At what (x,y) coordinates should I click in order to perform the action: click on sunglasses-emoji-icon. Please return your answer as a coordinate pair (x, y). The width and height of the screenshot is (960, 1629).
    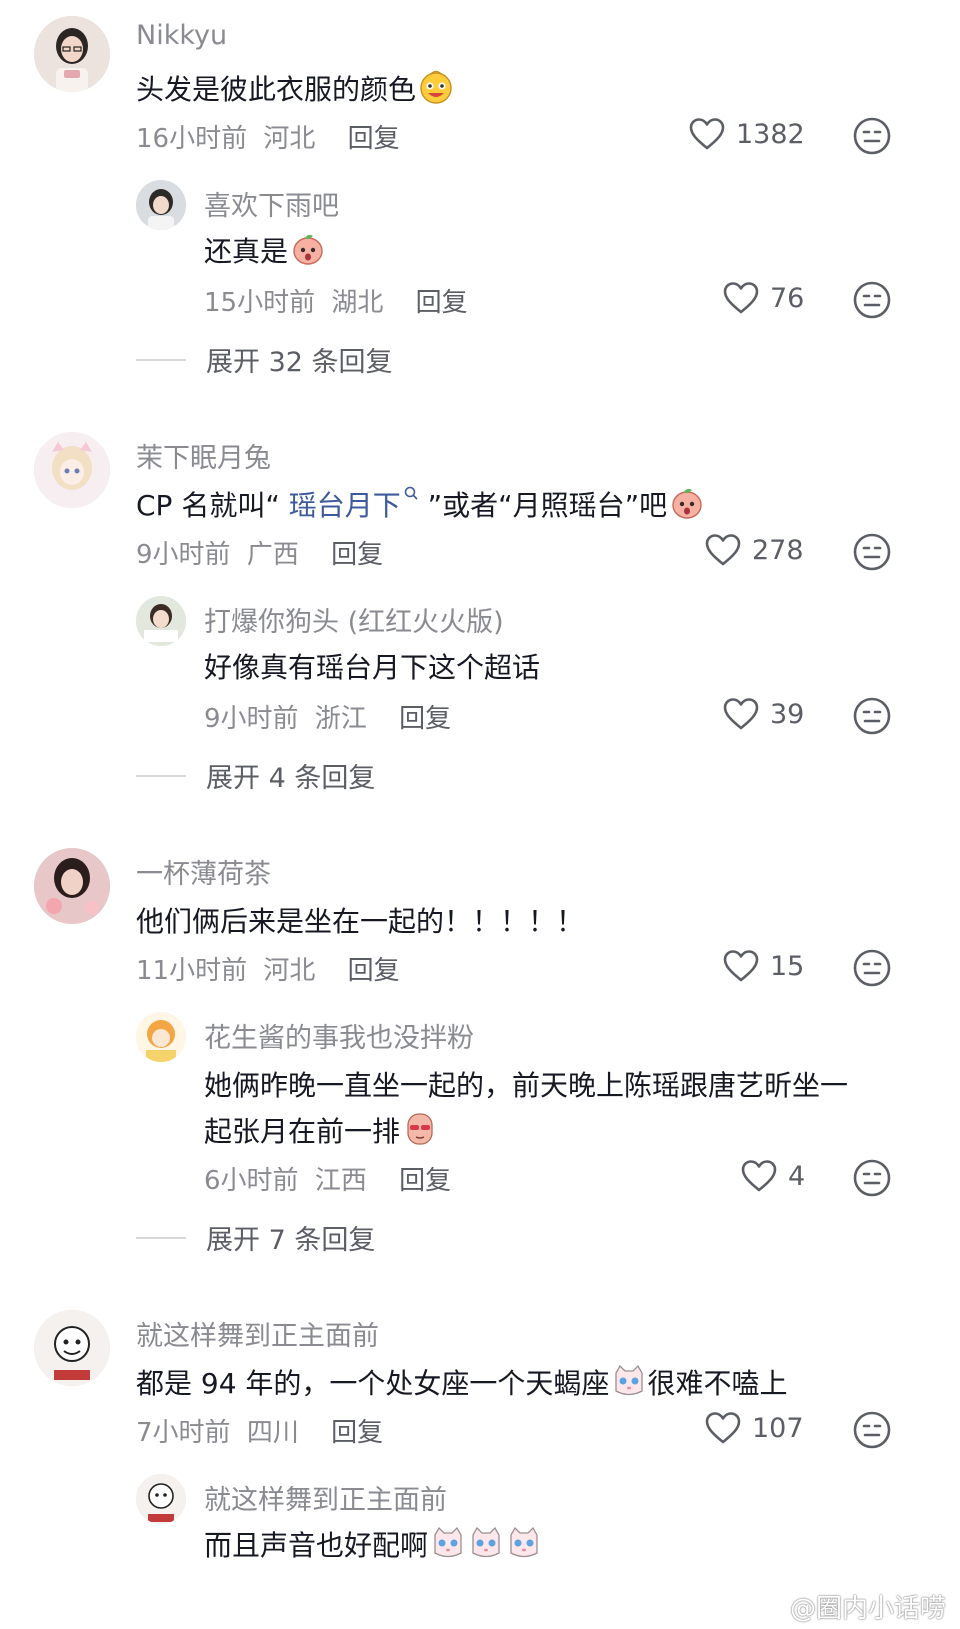
    Looking at the image, I should click on (420, 1129).